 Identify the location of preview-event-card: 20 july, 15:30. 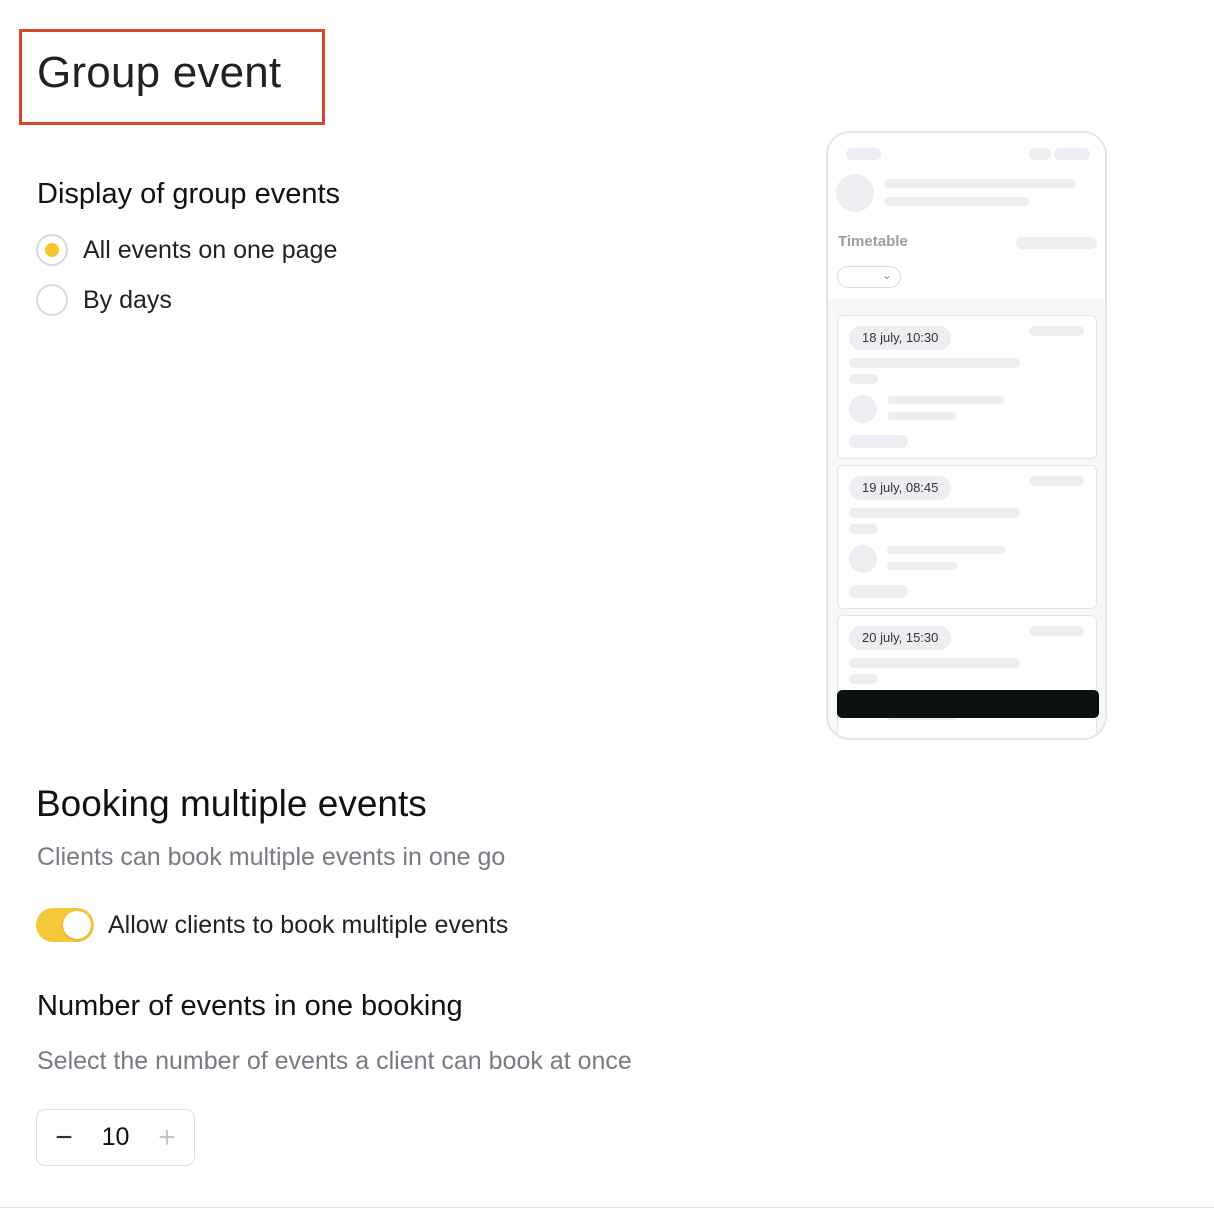
(967, 676).